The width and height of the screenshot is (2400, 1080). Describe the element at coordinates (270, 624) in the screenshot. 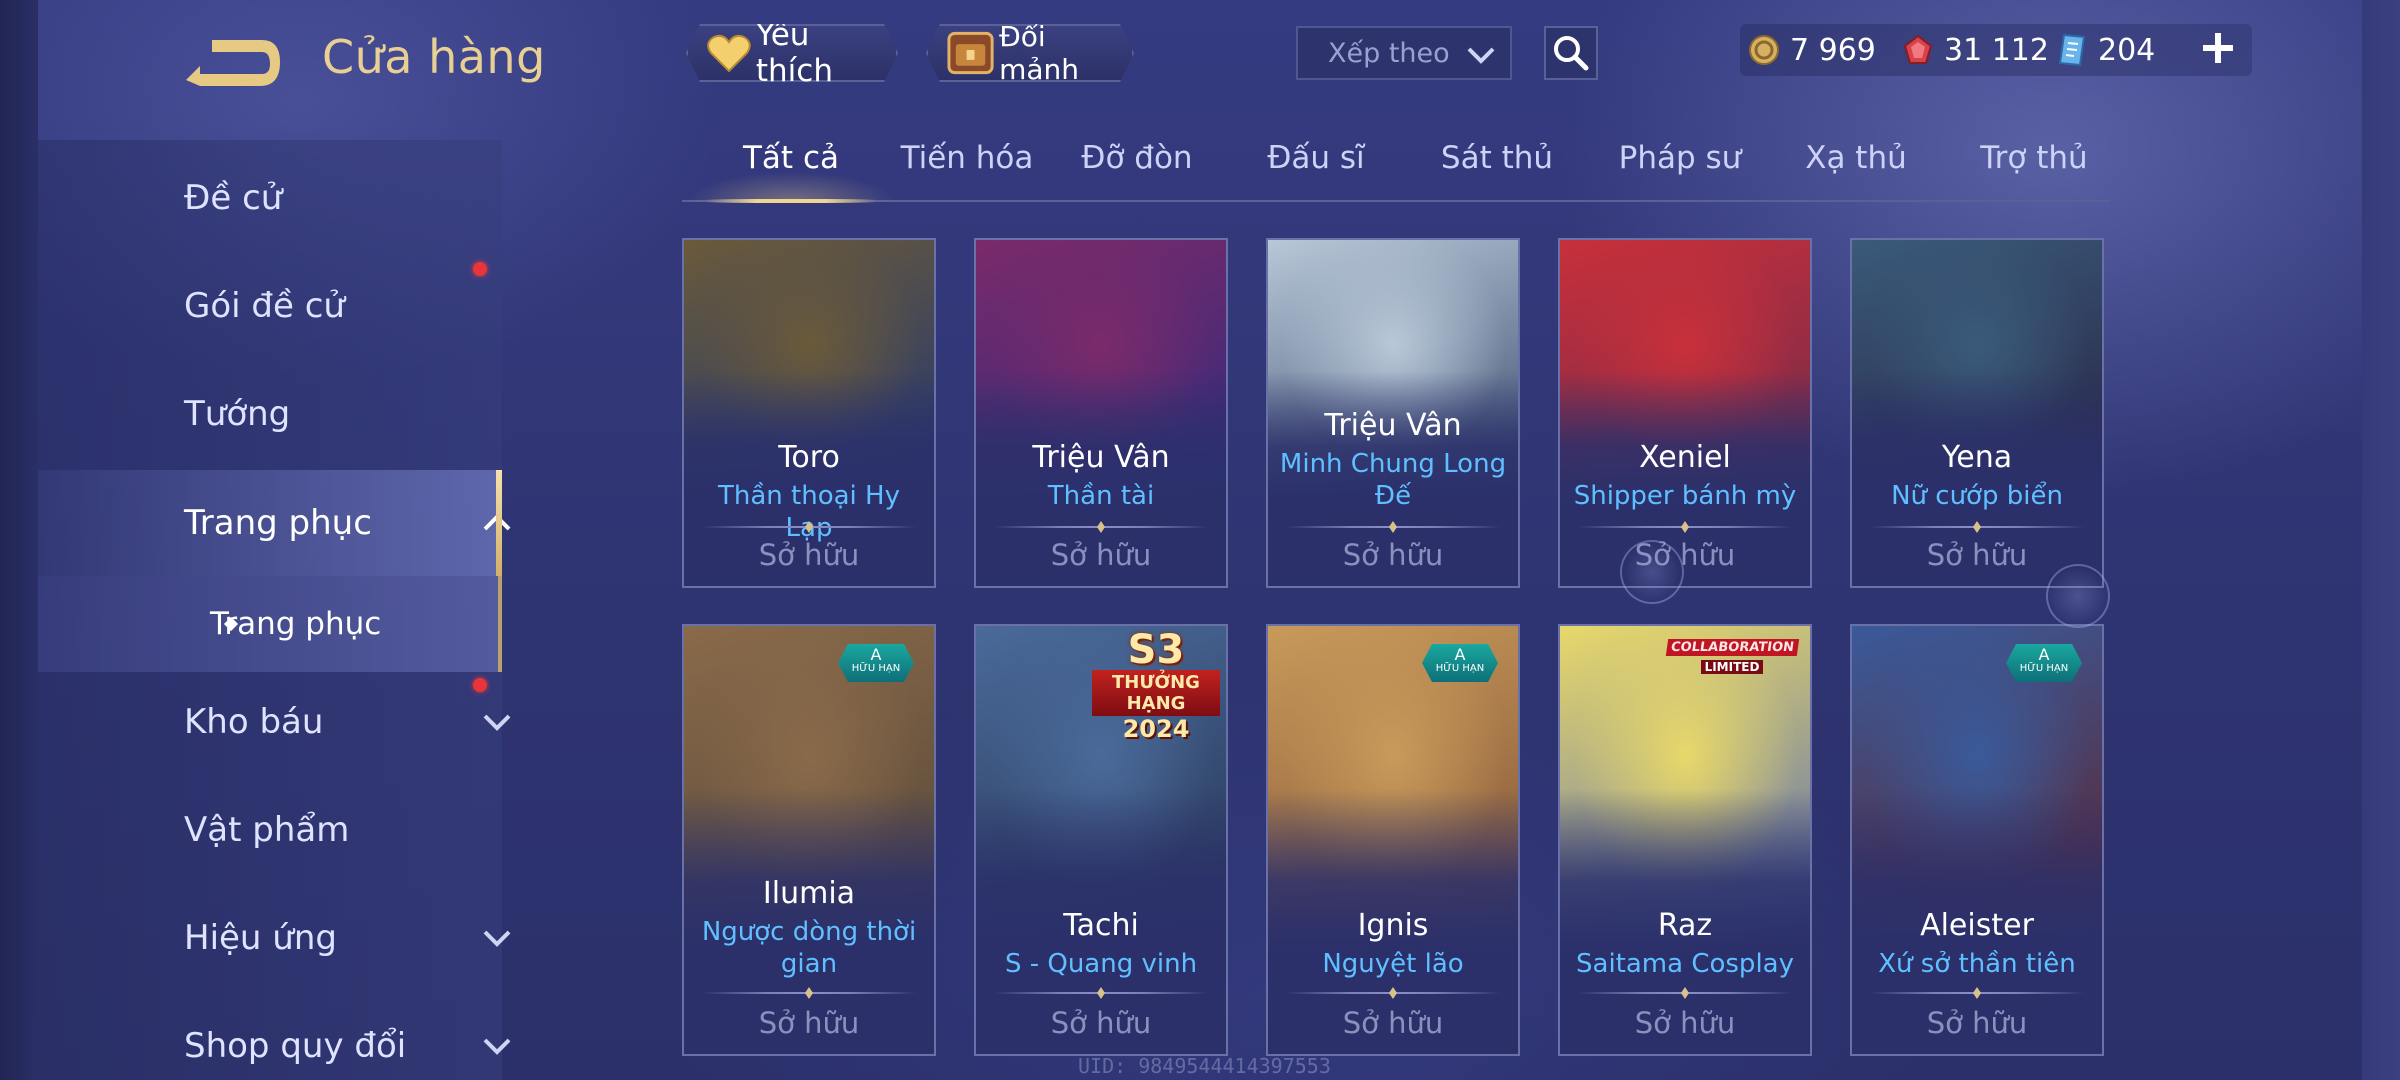

I see `sidebar-subitem-skins: Trang phục` at that location.